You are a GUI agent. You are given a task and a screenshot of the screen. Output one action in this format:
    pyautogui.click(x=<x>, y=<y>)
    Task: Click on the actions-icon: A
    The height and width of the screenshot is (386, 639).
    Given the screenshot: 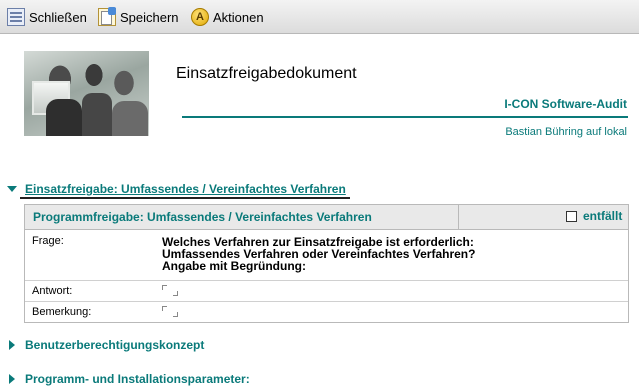 What is the action you would take?
    pyautogui.click(x=200, y=17)
    